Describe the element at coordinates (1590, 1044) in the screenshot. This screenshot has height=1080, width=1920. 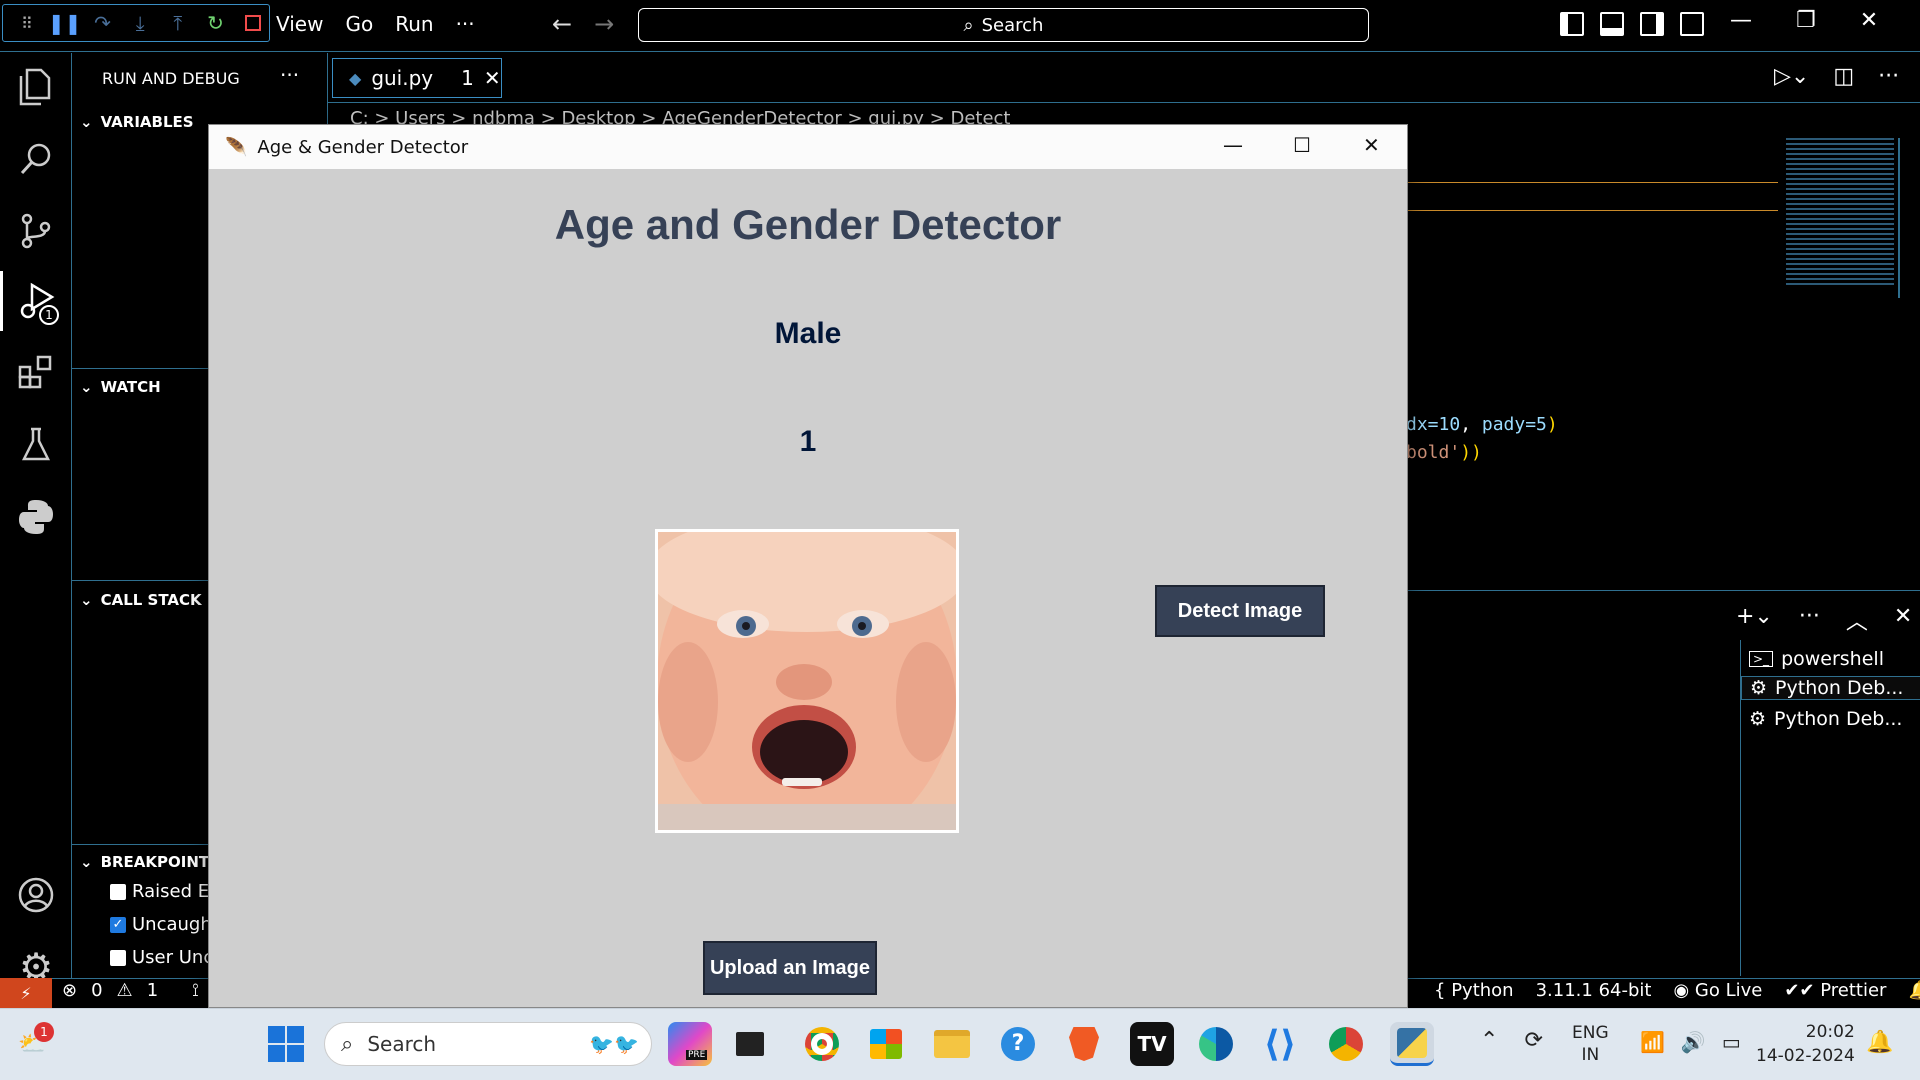
I see `language-indicator: ENG IN` at that location.